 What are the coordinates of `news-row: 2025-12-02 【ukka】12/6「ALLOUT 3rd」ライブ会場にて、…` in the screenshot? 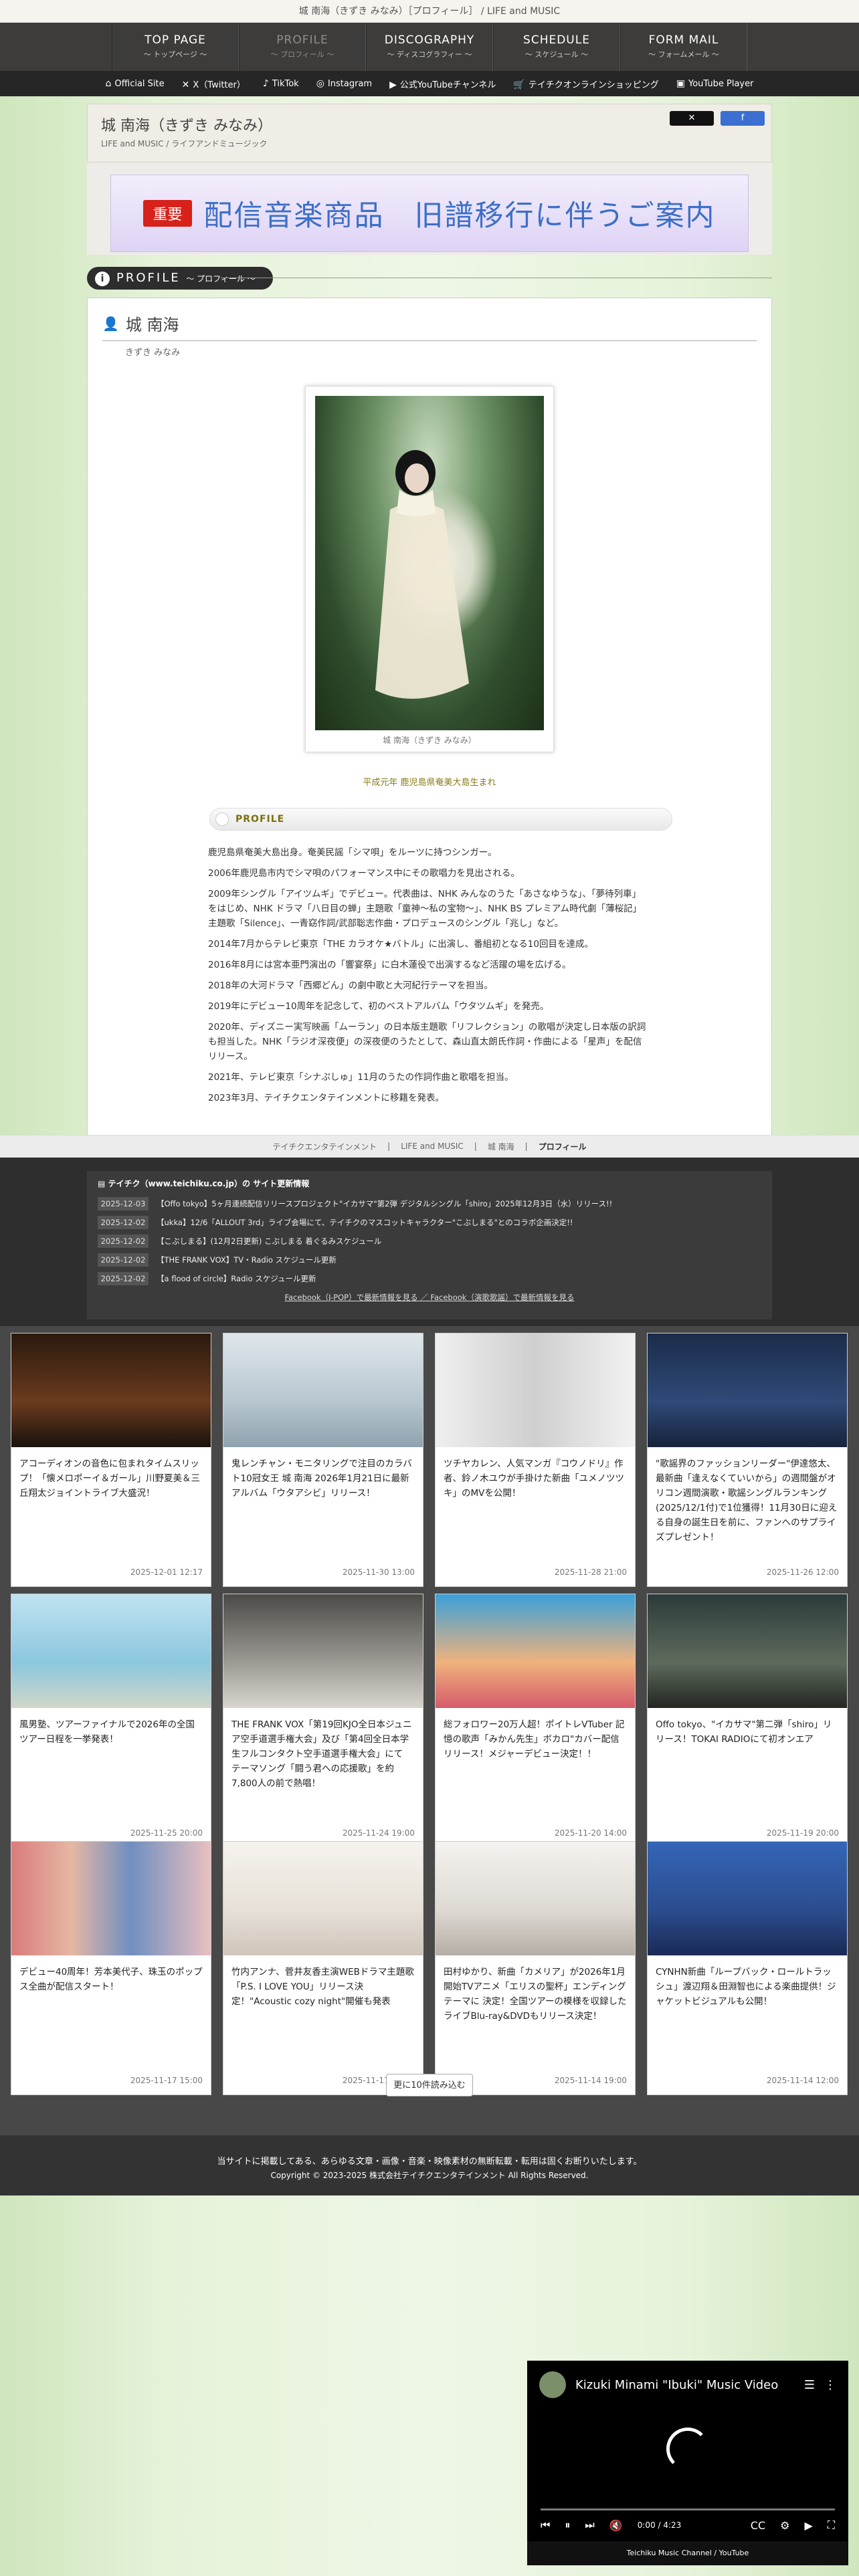 It's located at (429, 1222).